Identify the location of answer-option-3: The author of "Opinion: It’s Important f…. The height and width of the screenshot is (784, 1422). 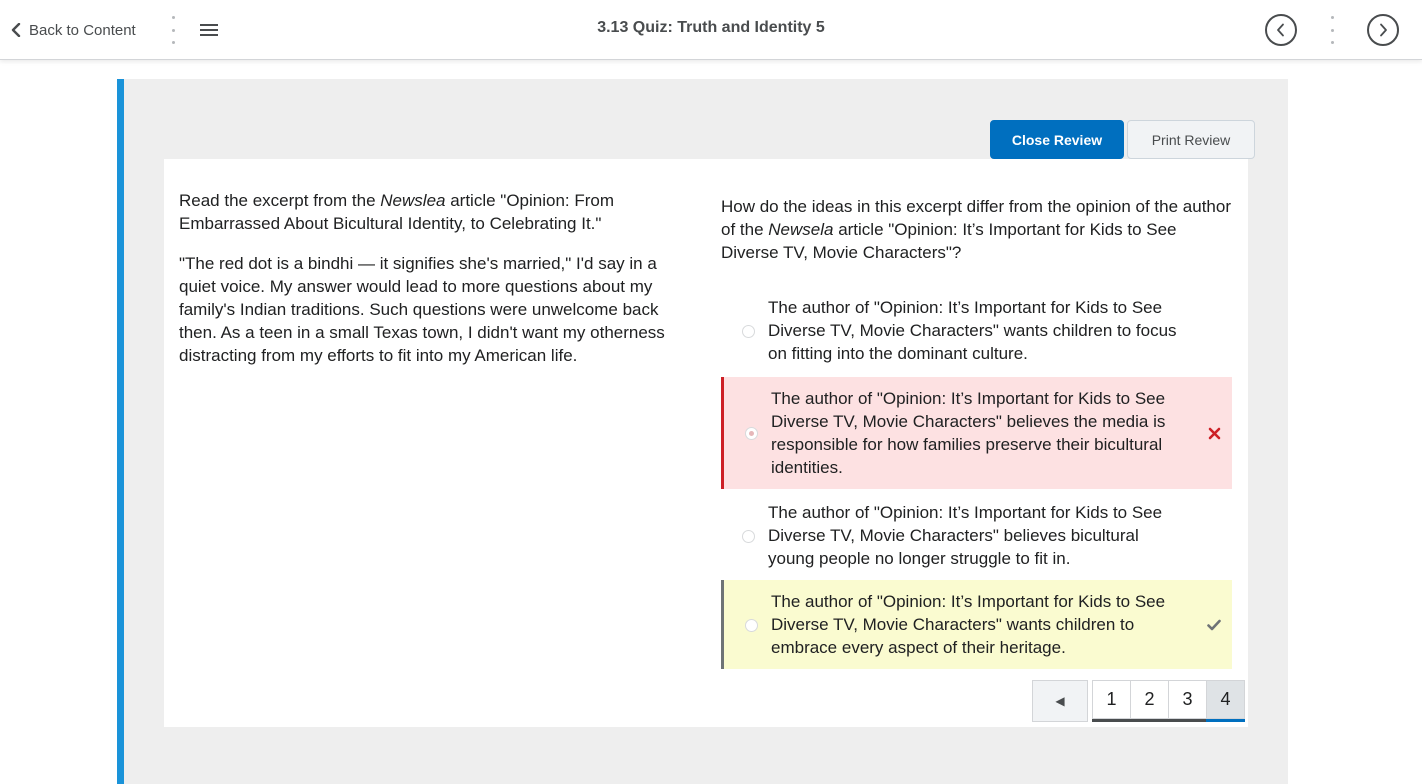
(976, 535).